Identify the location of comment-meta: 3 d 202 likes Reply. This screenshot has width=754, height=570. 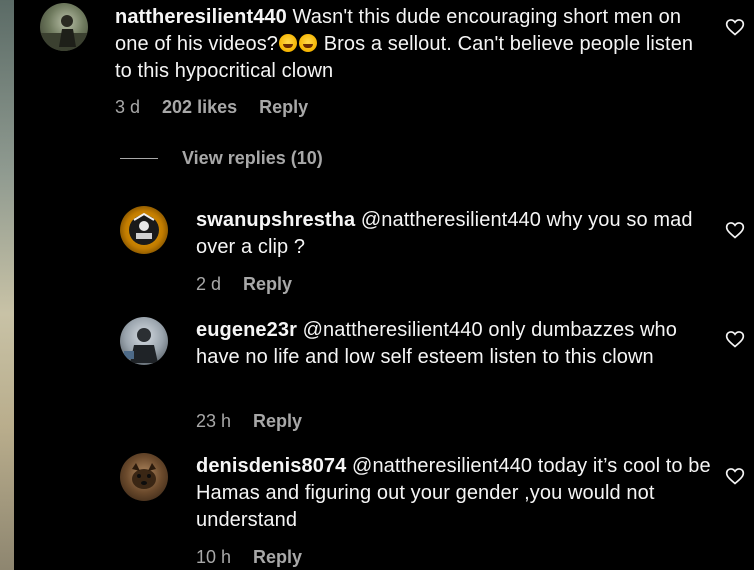
(211, 107).